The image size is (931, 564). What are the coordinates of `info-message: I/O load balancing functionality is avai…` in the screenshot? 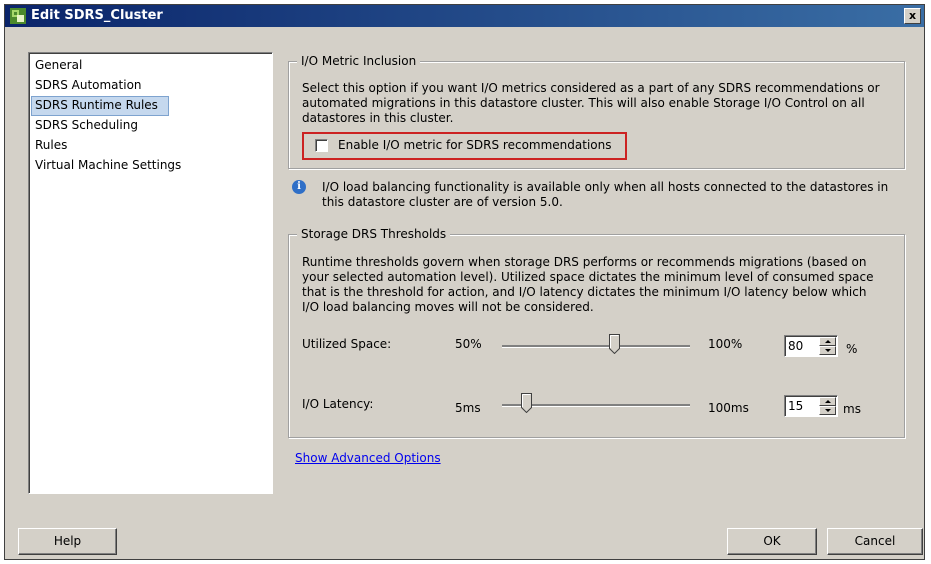 It's located at (605, 194).